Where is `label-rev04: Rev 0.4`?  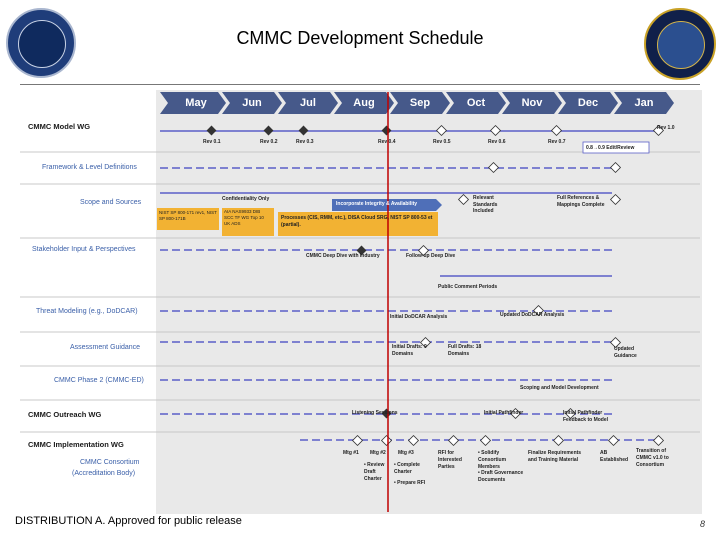 label-rev04: Rev 0.4 is located at coordinates (387, 142).